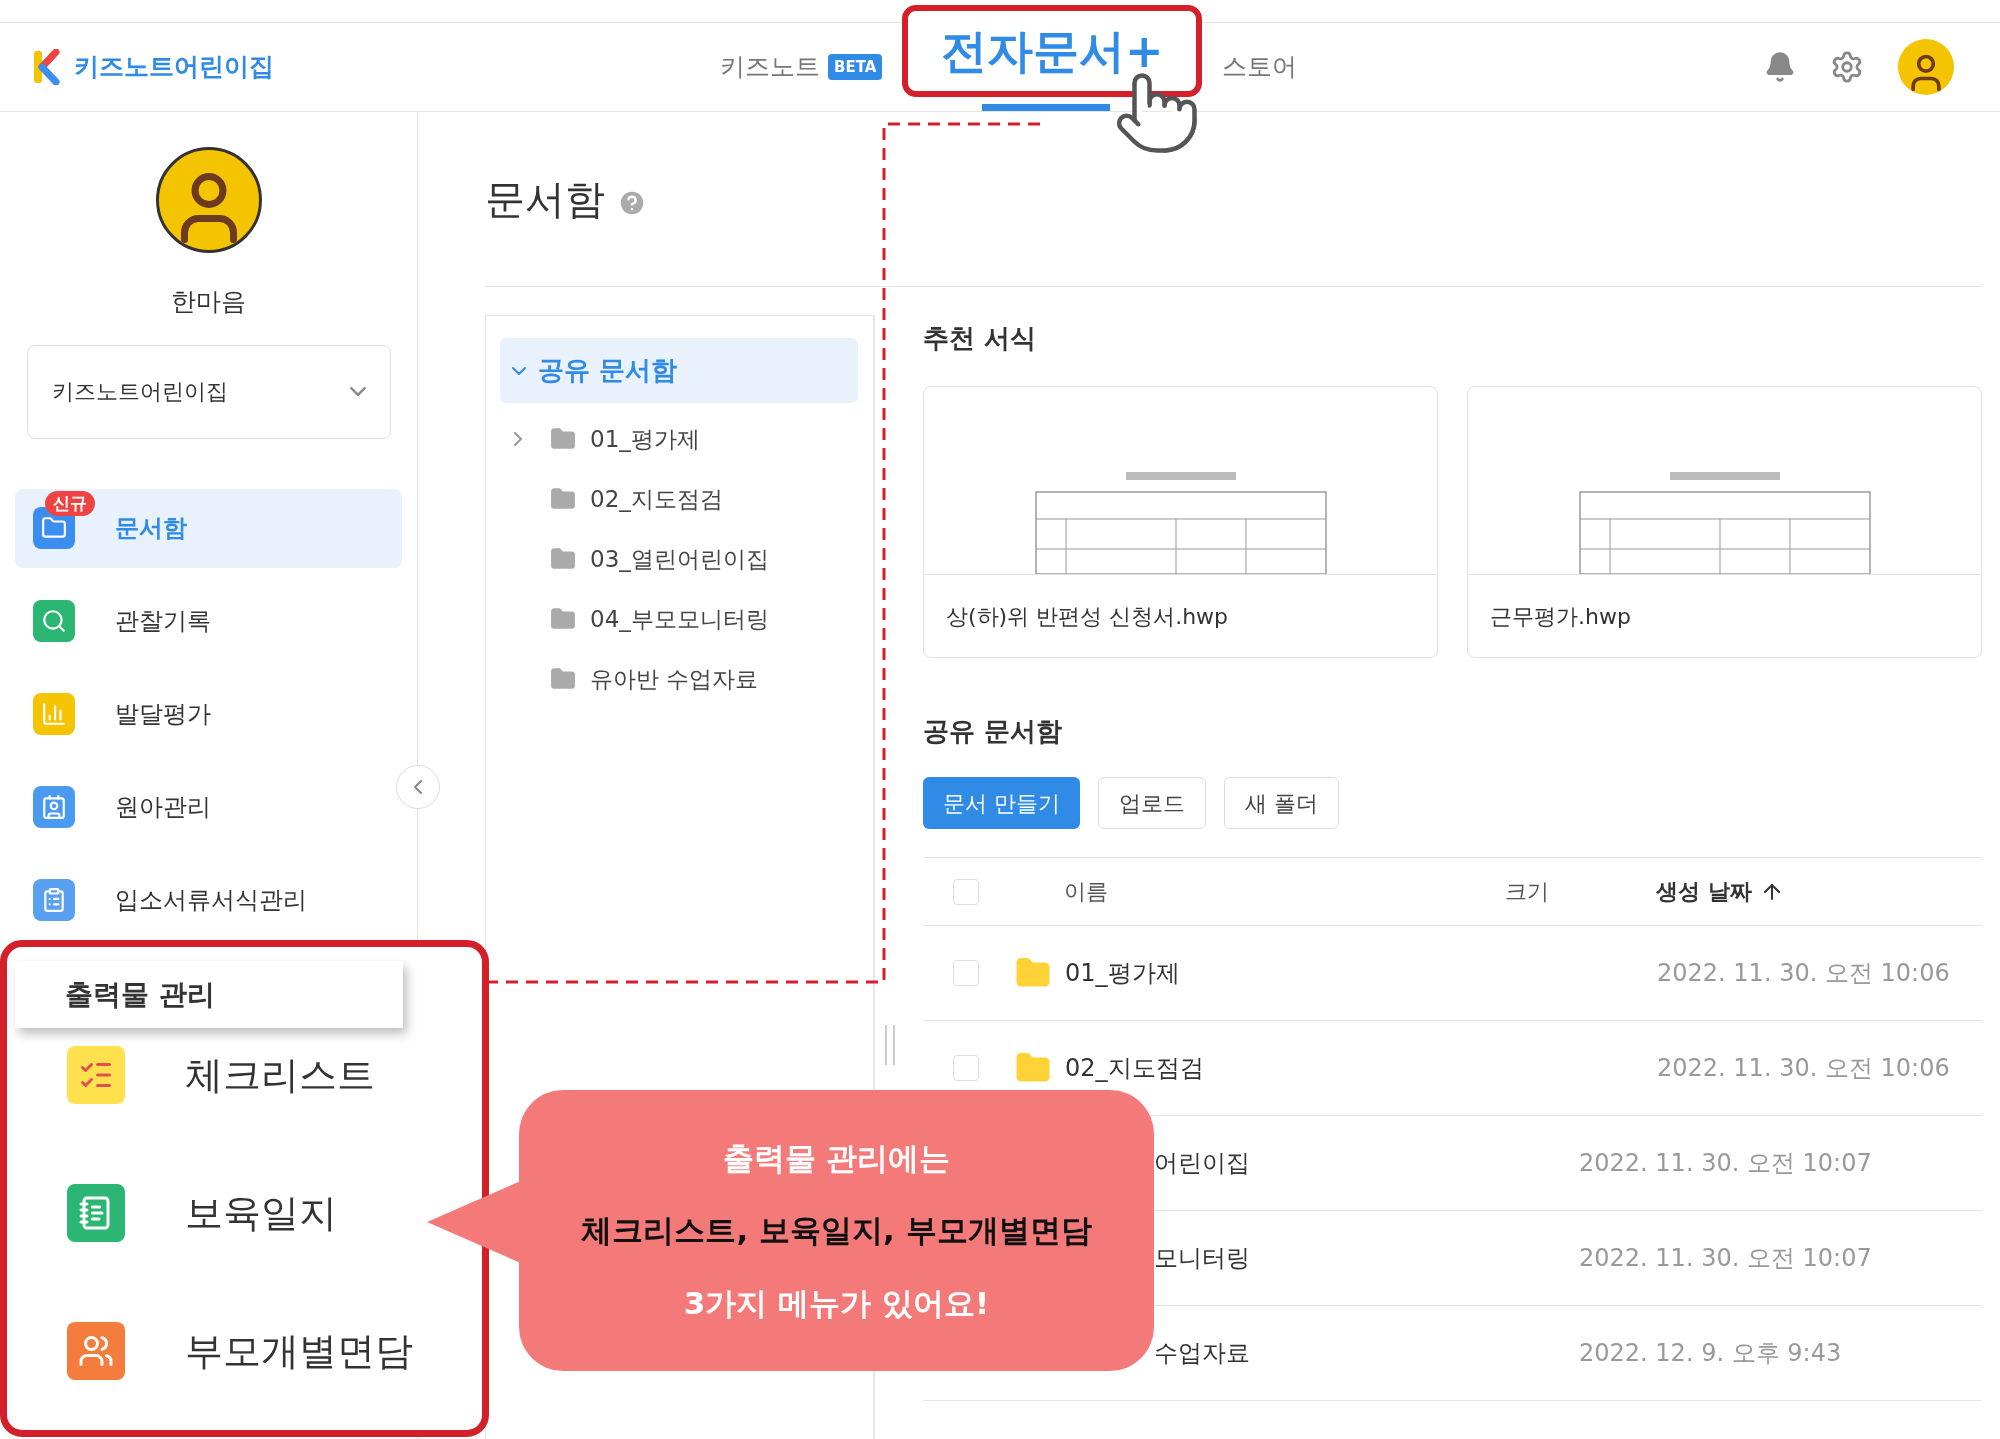  I want to click on callout-text: 3가지 메뉴가 있어요!, so click(836, 1303).